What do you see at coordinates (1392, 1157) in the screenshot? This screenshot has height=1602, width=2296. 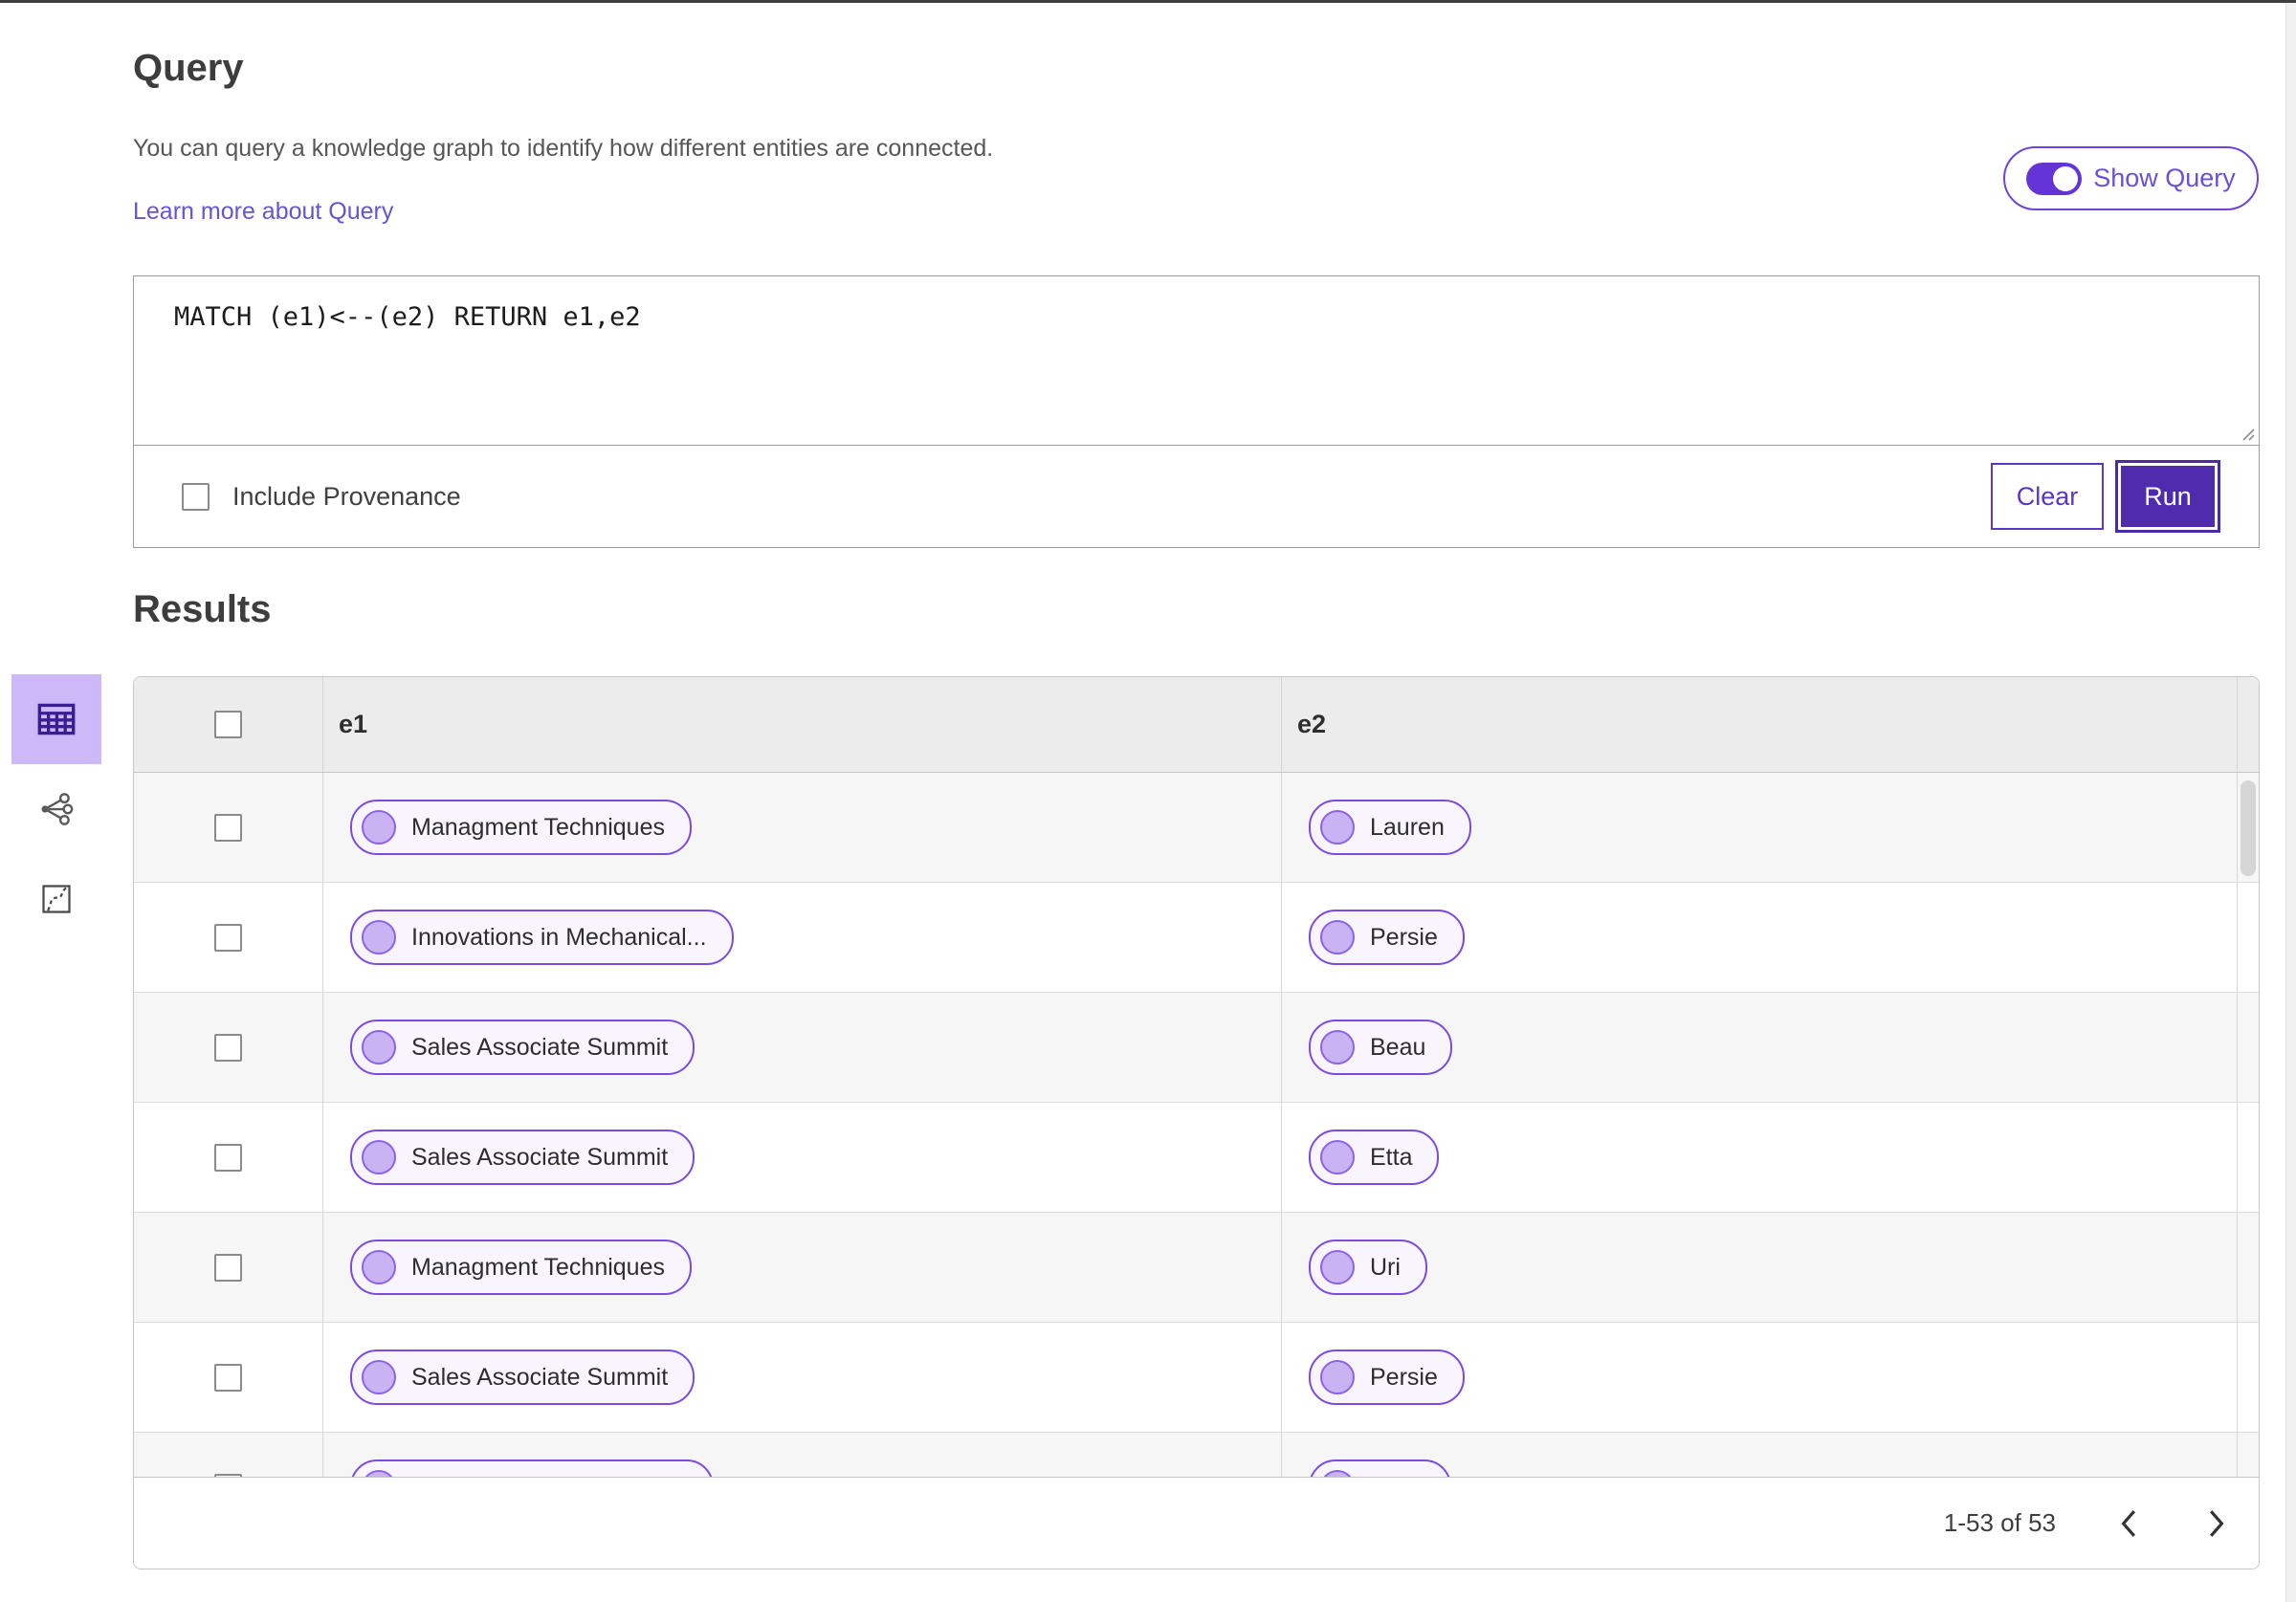 I see `entity-label: Etta` at bounding box center [1392, 1157].